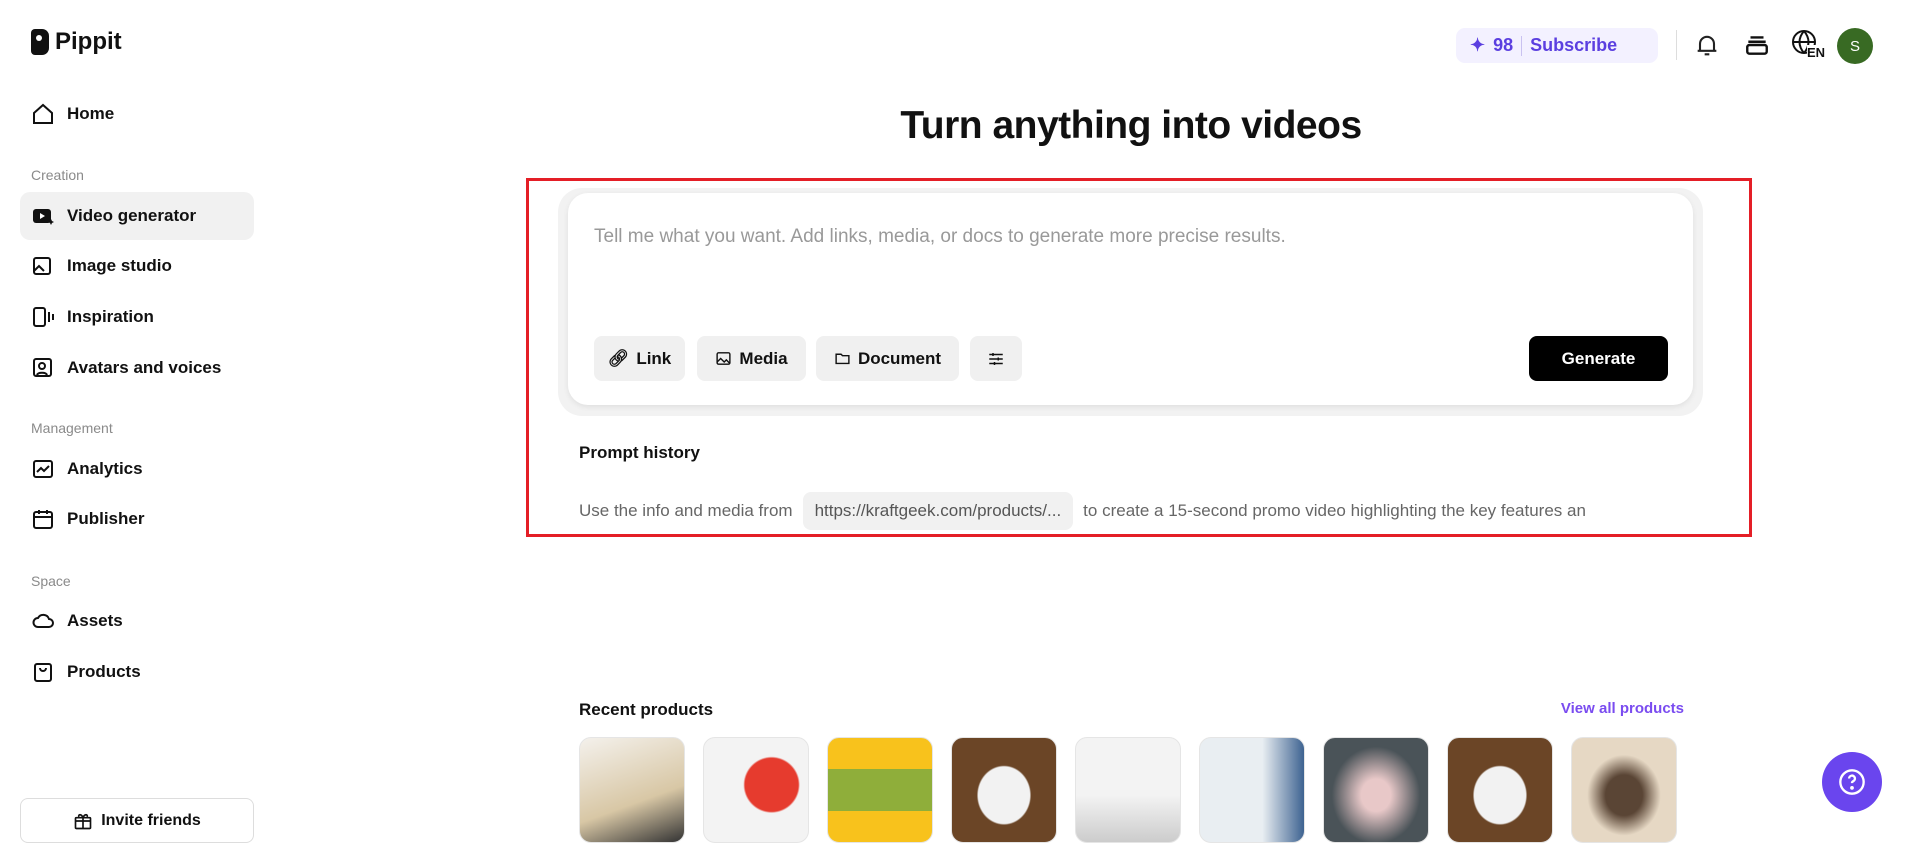 The image size is (1916, 847). What do you see at coordinates (137, 820) in the screenshot?
I see `invite-friends-button: Invite friends` at bounding box center [137, 820].